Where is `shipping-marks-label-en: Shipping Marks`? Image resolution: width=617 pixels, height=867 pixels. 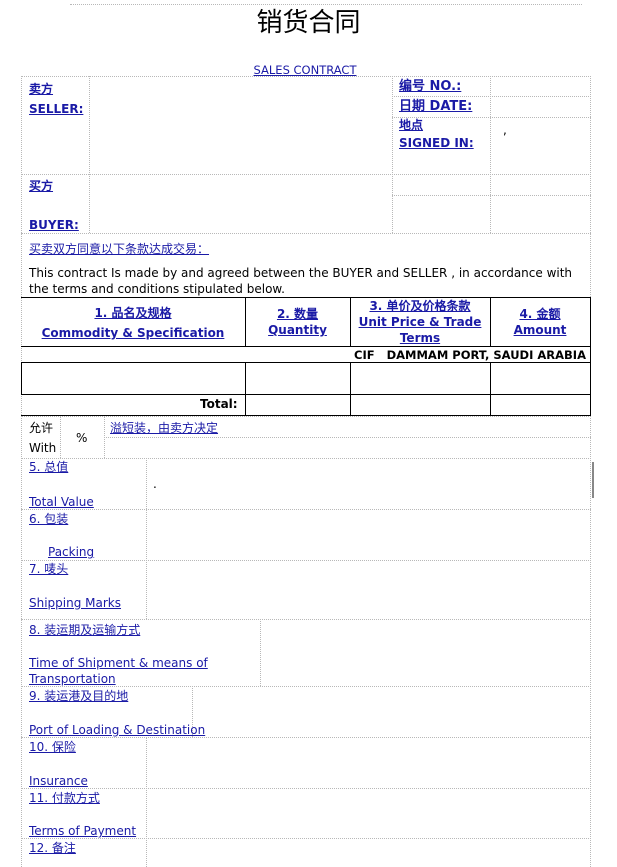
shipping-marks-label-en: Shipping Marks is located at coordinates (75, 603).